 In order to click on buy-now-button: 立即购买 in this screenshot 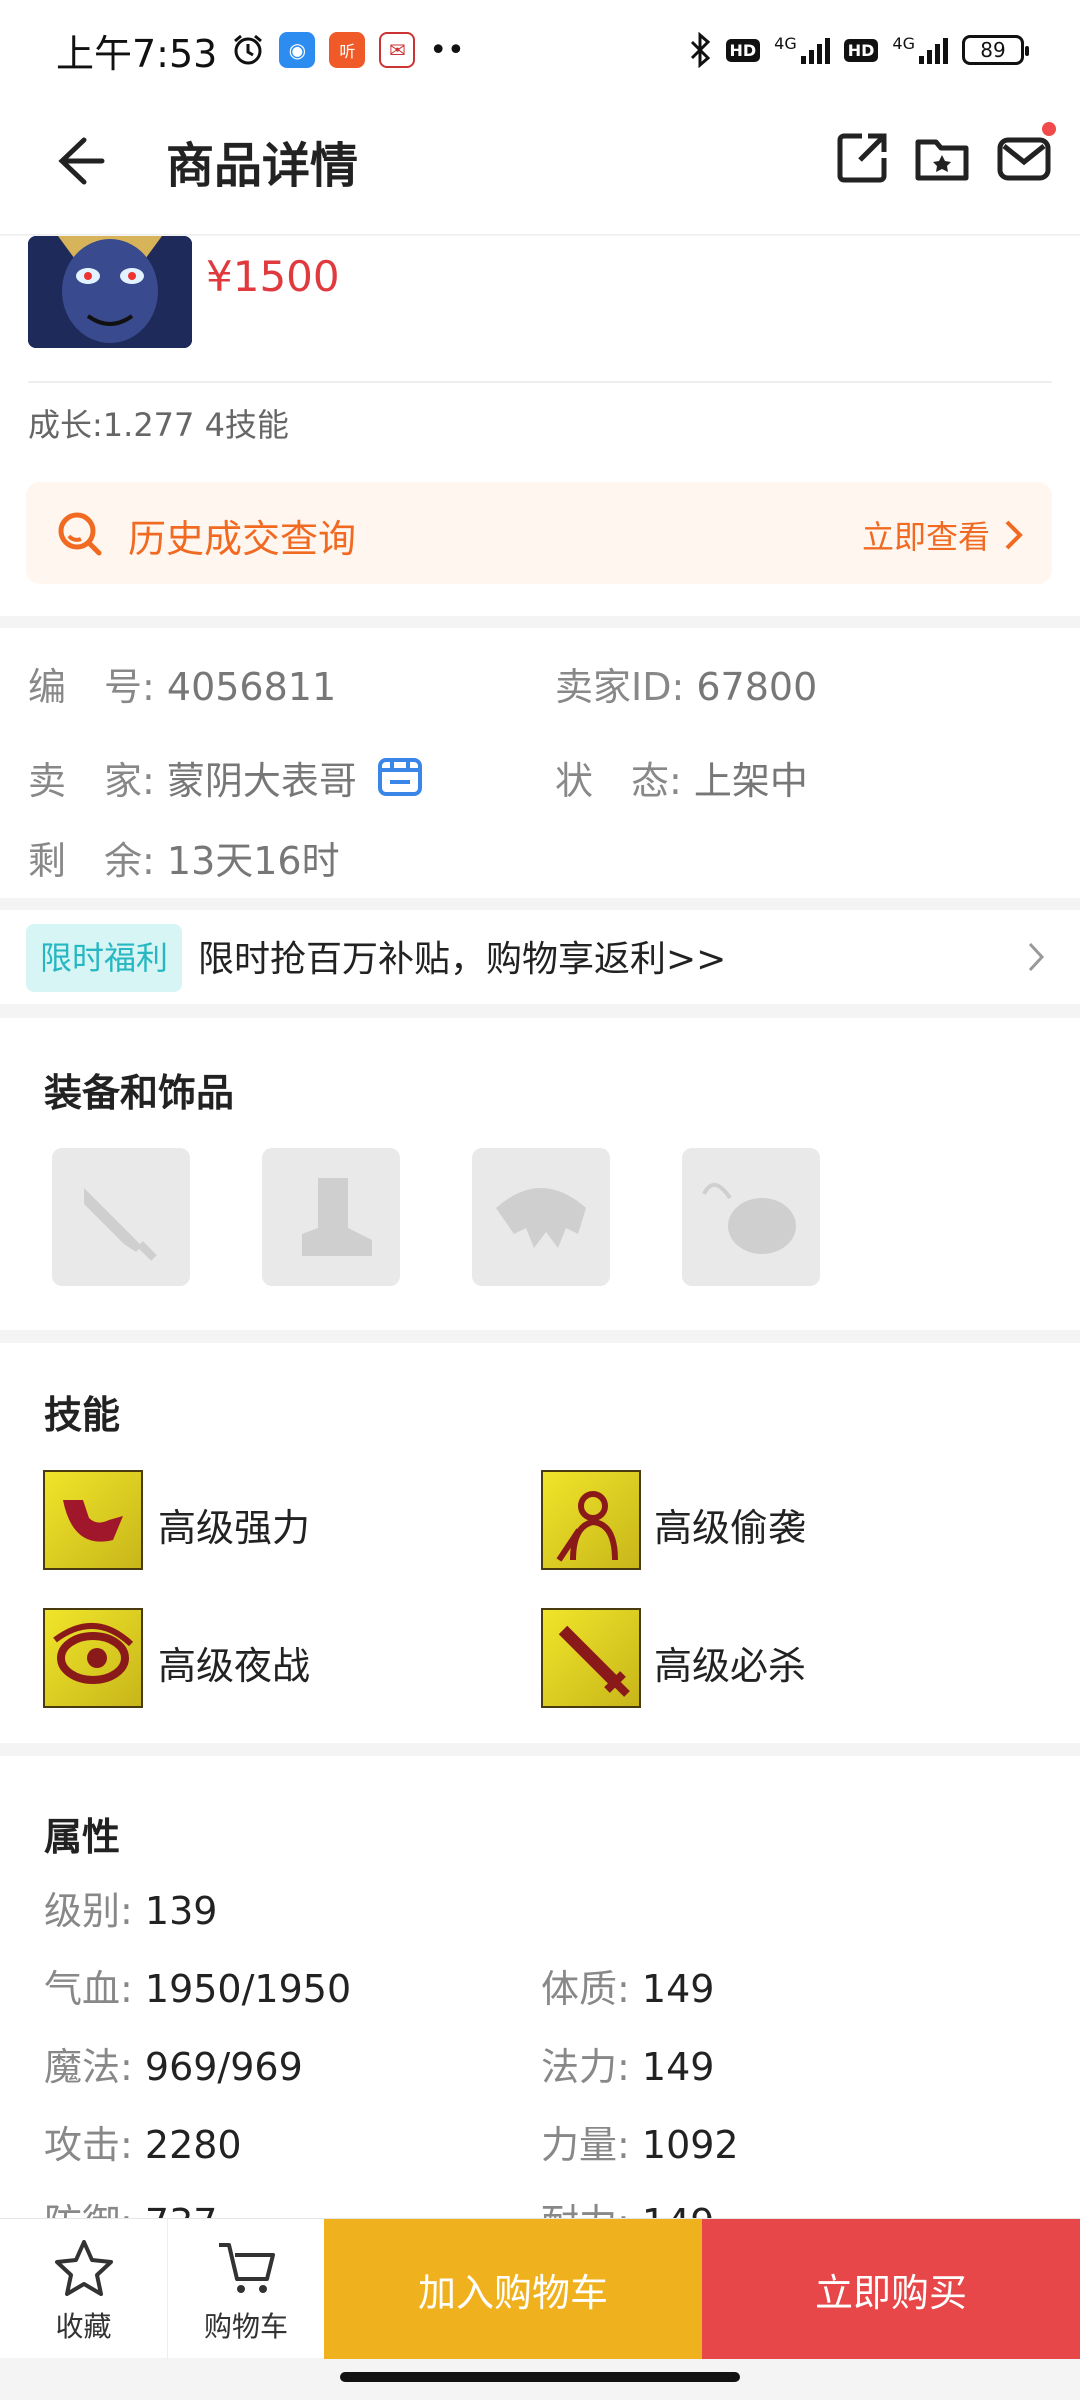, I will do `click(891, 2289)`.